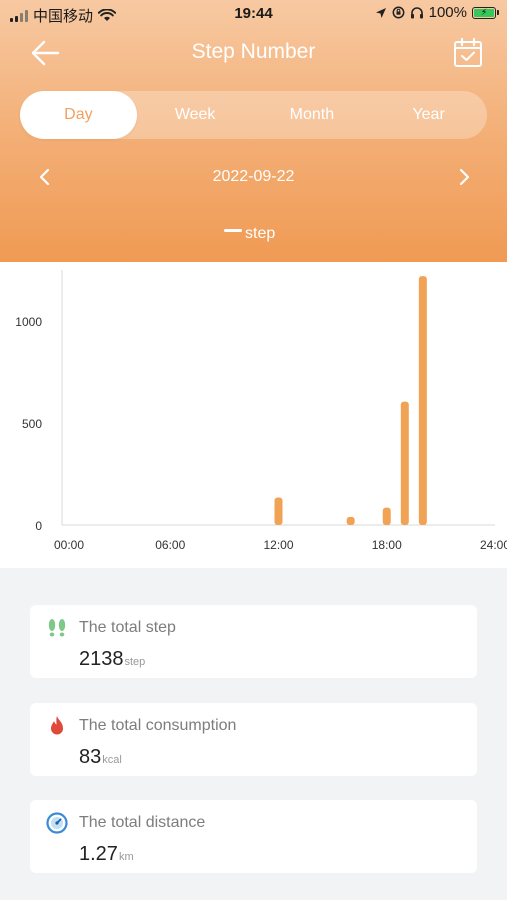 This screenshot has width=507, height=900. I want to click on total-distance-value: 1.27, so click(98, 854).